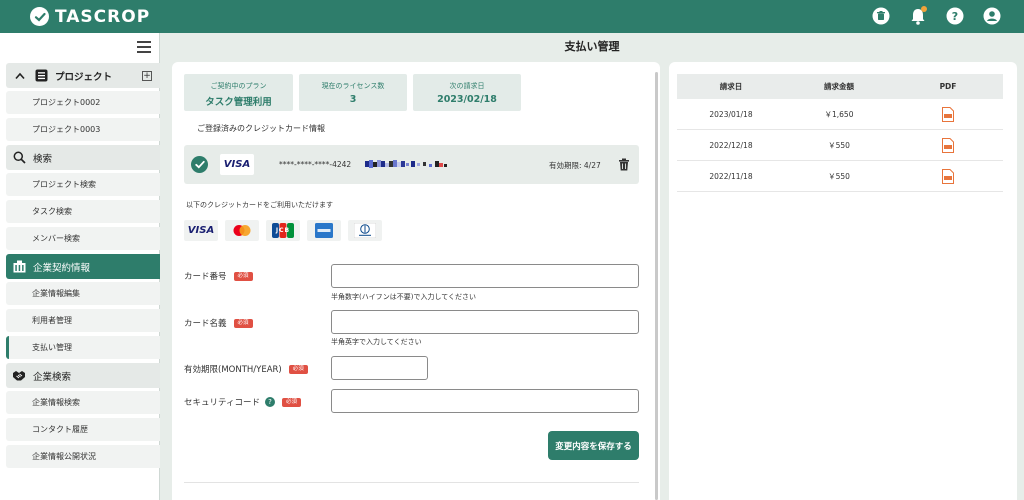 The width and height of the screenshot is (1024, 500). I want to click on nav-group-company-search-label: 企業検索, so click(52, 377).